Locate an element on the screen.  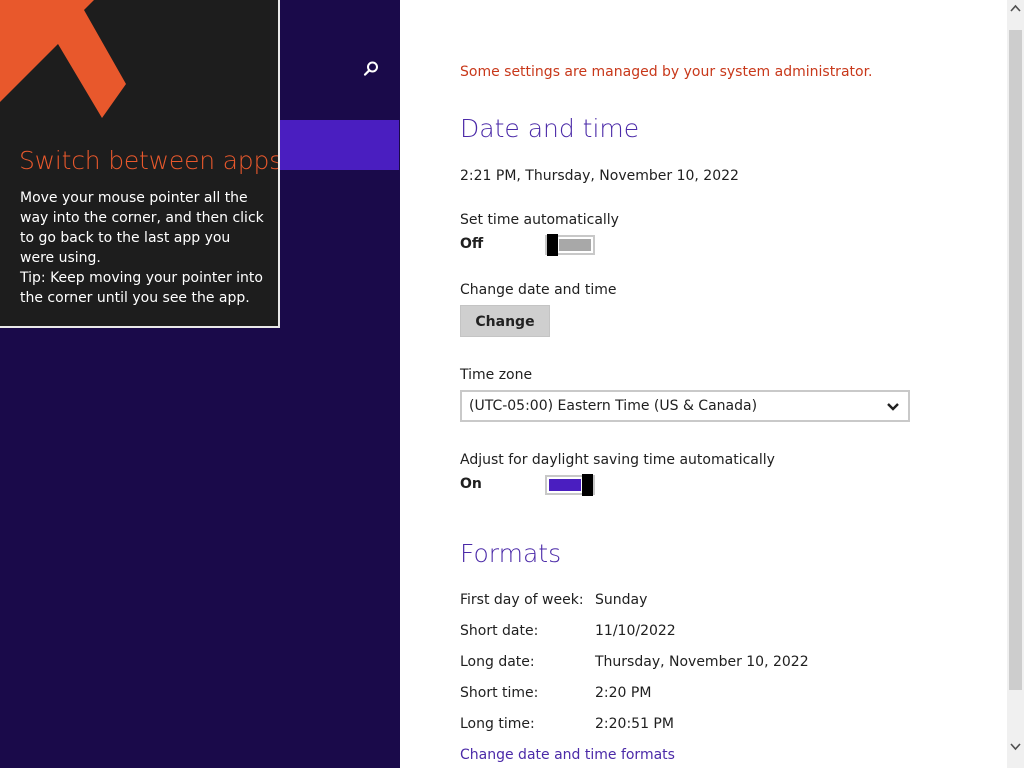
daylight-saving-state: On is located at coordinates (471, 484).